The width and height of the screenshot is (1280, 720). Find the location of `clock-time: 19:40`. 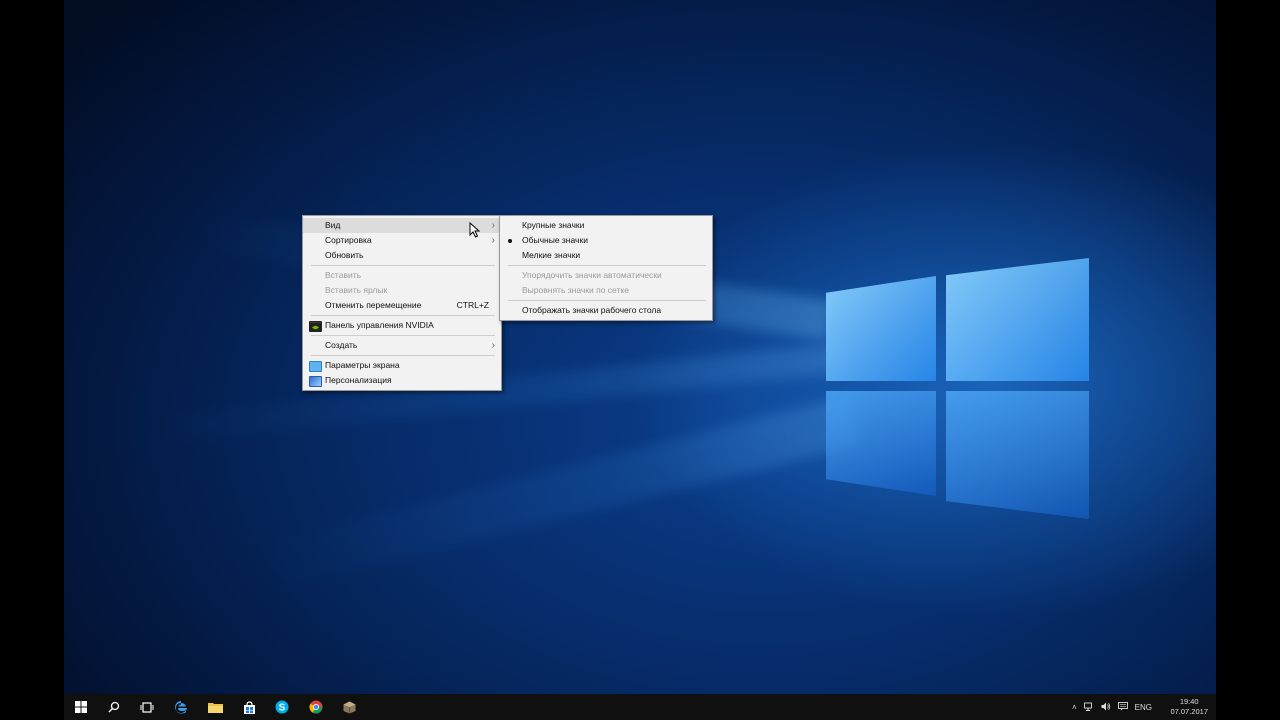

clock-time: 19:40 is located at coordinates (1189, 701).